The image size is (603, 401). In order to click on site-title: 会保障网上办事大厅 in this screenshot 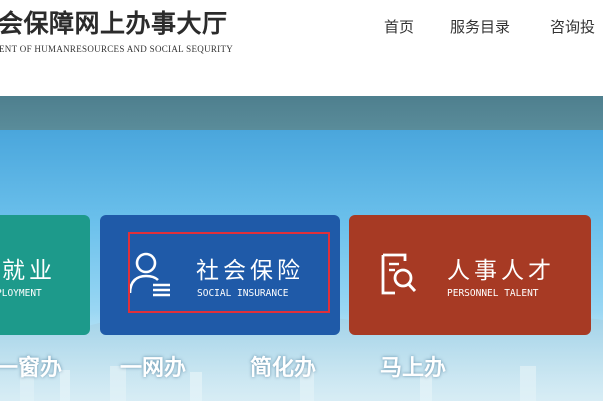, I will do `click(114, 23)`.